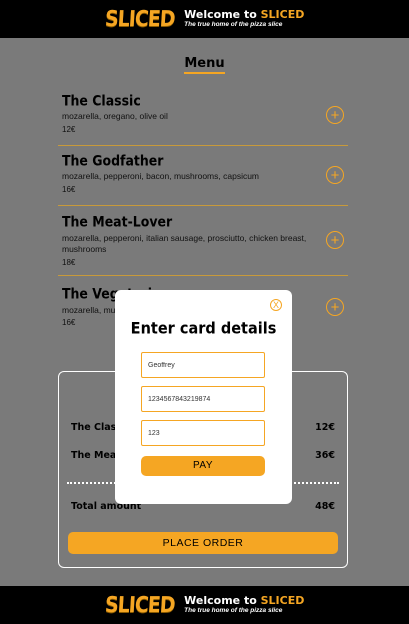 Image resolution: width=409 pixels, height=624 pixels. I want to click on welcome-prefix: Welcome to, so click(222, 15).